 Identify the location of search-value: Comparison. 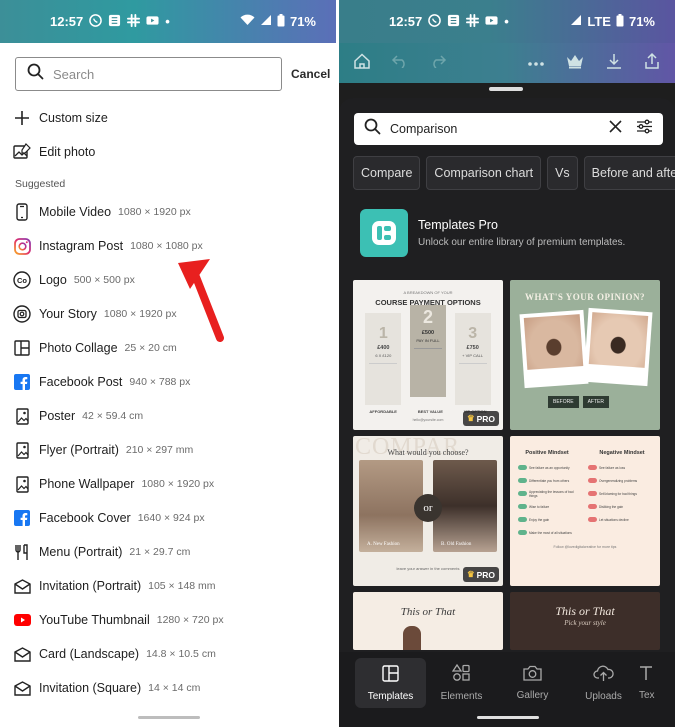
(424, 129).